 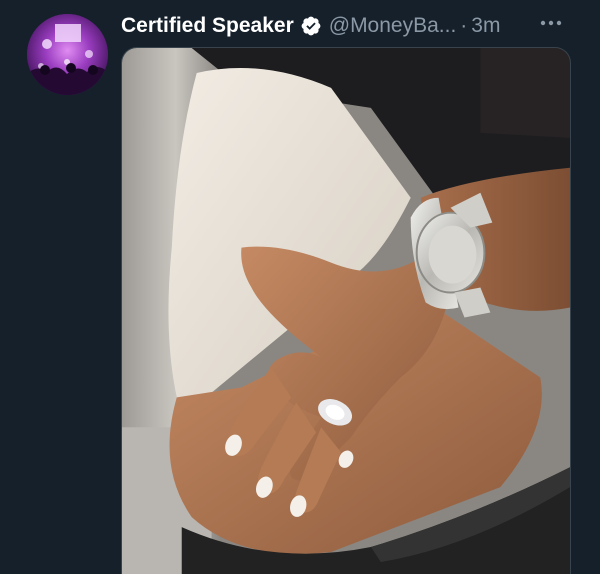 I want to click on avatar, so click(x=67, y=54).